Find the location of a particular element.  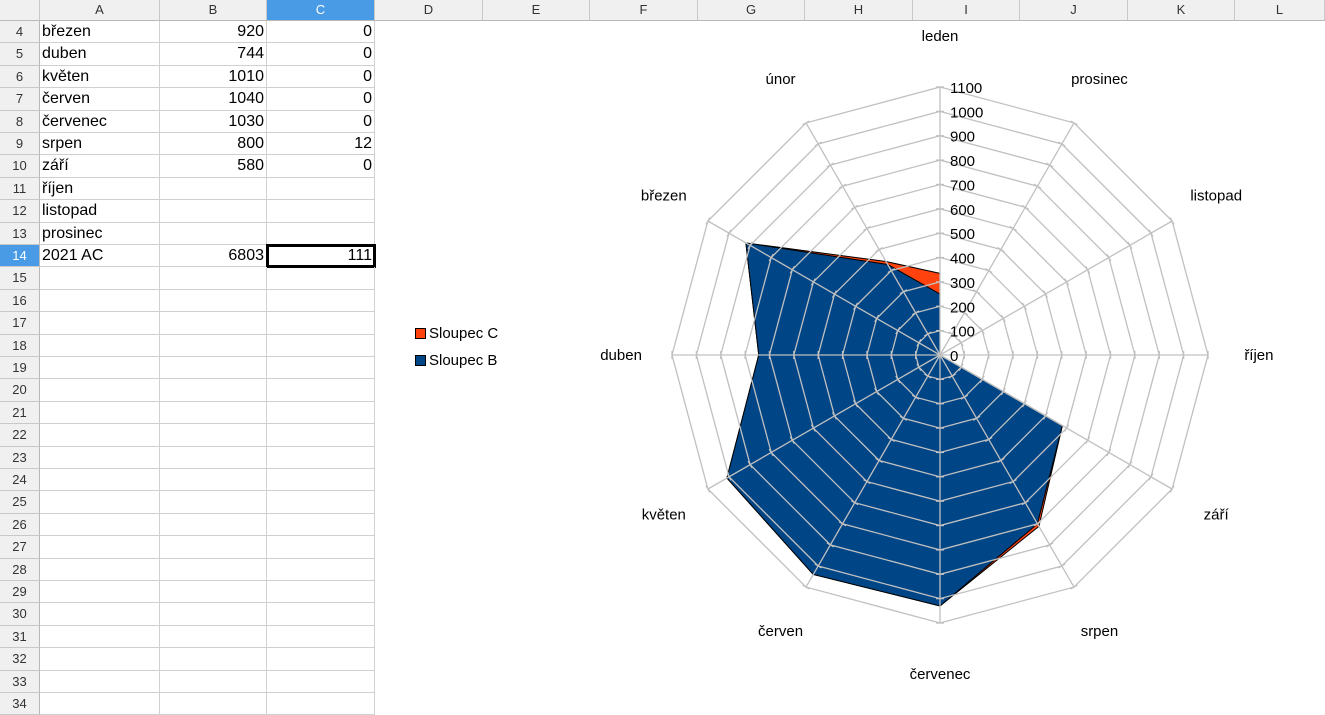

row-header: 22 is located at coordinates (20, 435).